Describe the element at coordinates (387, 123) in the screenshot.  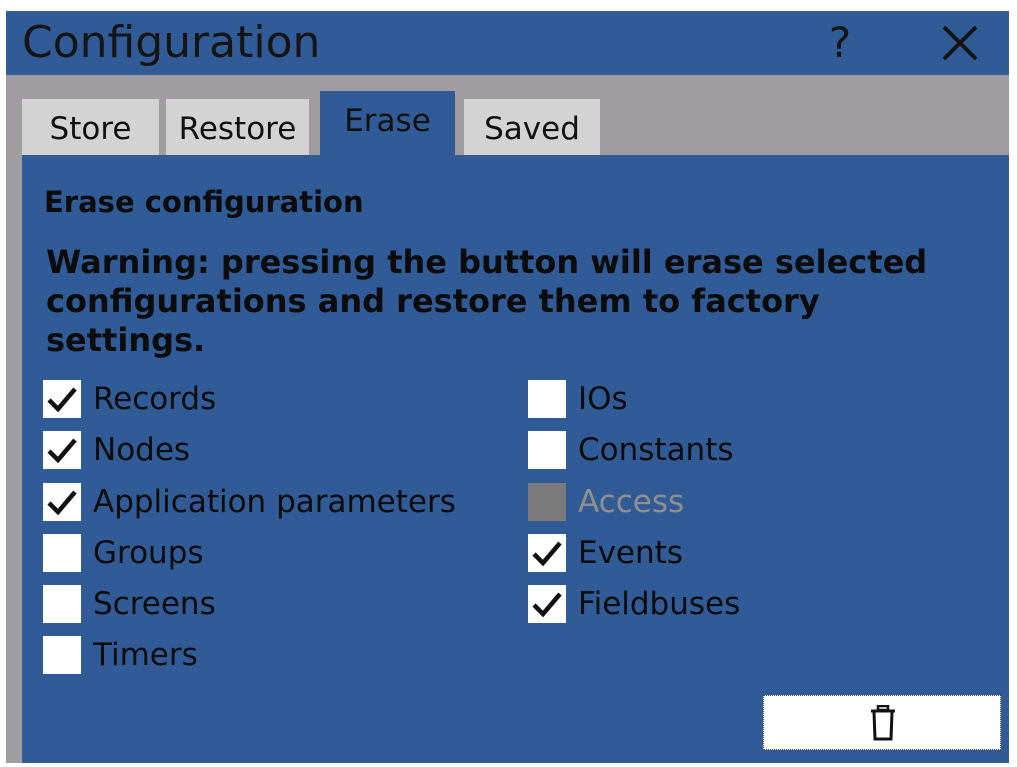
I see `tab-erase: Erase` at that location.